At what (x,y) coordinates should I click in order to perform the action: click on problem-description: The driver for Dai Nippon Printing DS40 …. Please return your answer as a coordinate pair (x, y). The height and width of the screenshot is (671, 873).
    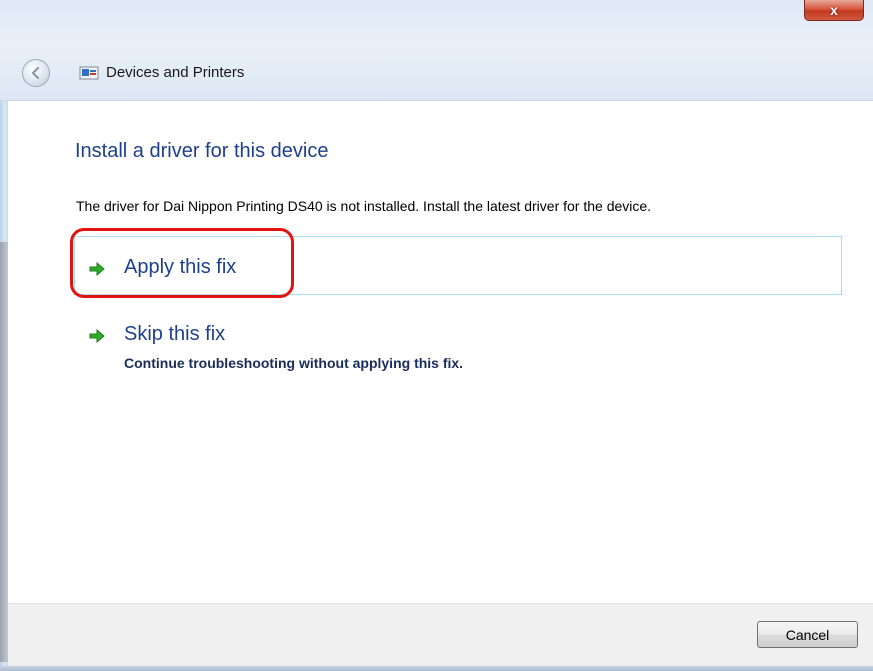
    Looking at the image, I should click on (364, 206).